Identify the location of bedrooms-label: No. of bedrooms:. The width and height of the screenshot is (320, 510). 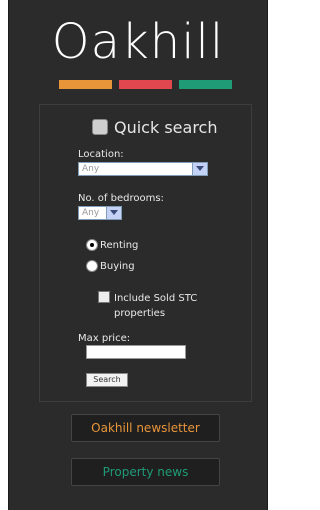
(121, 198).